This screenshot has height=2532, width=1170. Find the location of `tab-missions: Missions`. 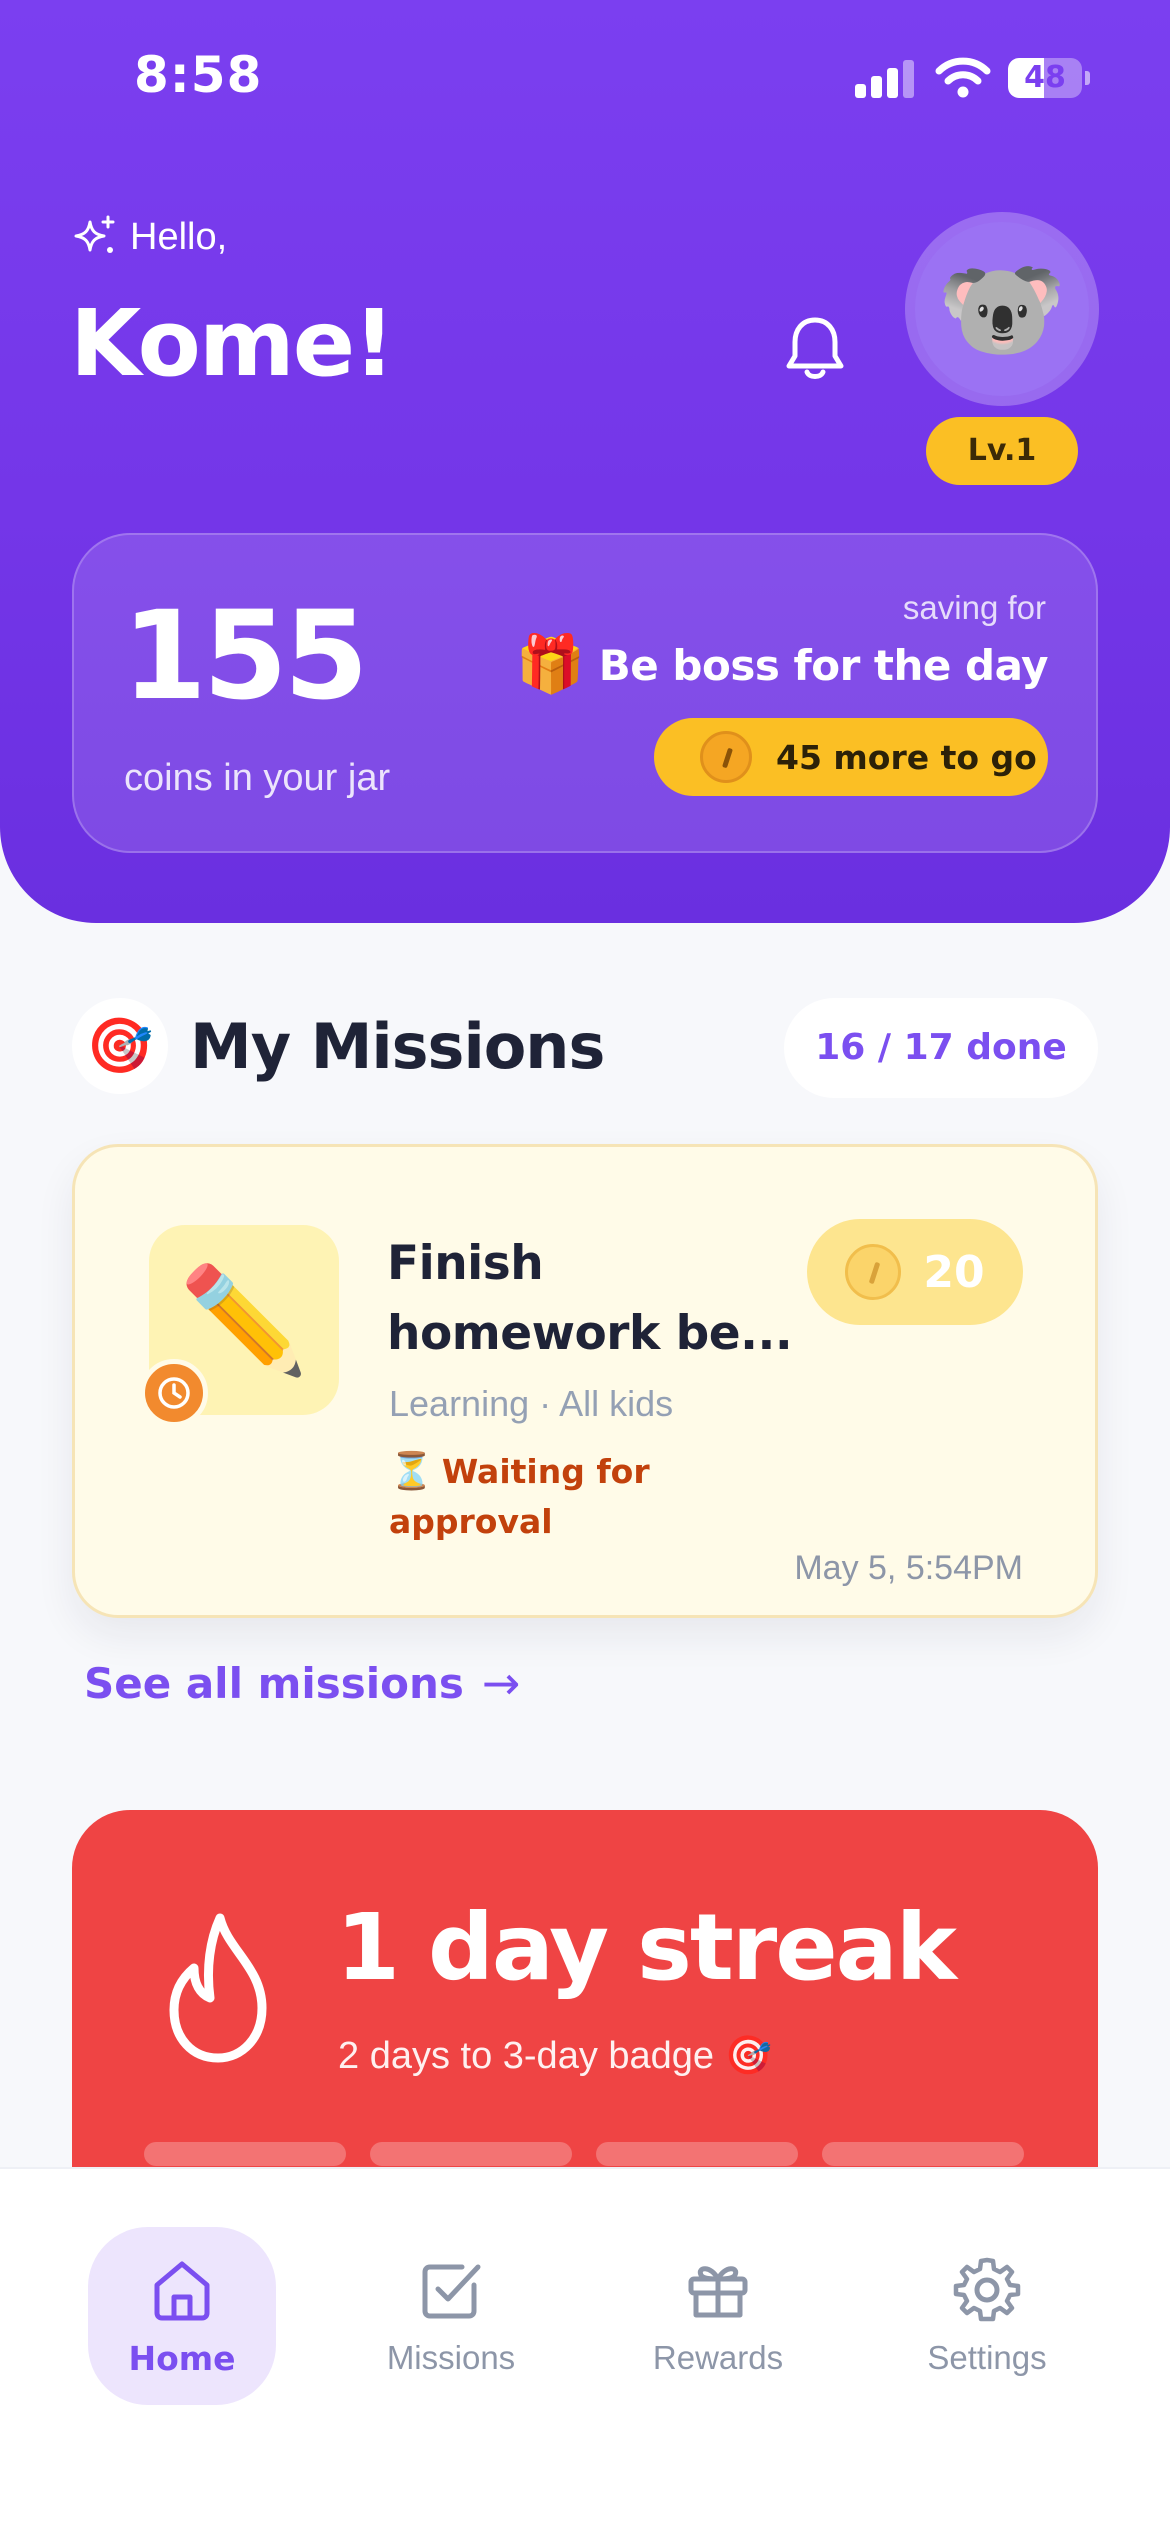

tab-missions: Missions is located at coordinates (451, 2316).